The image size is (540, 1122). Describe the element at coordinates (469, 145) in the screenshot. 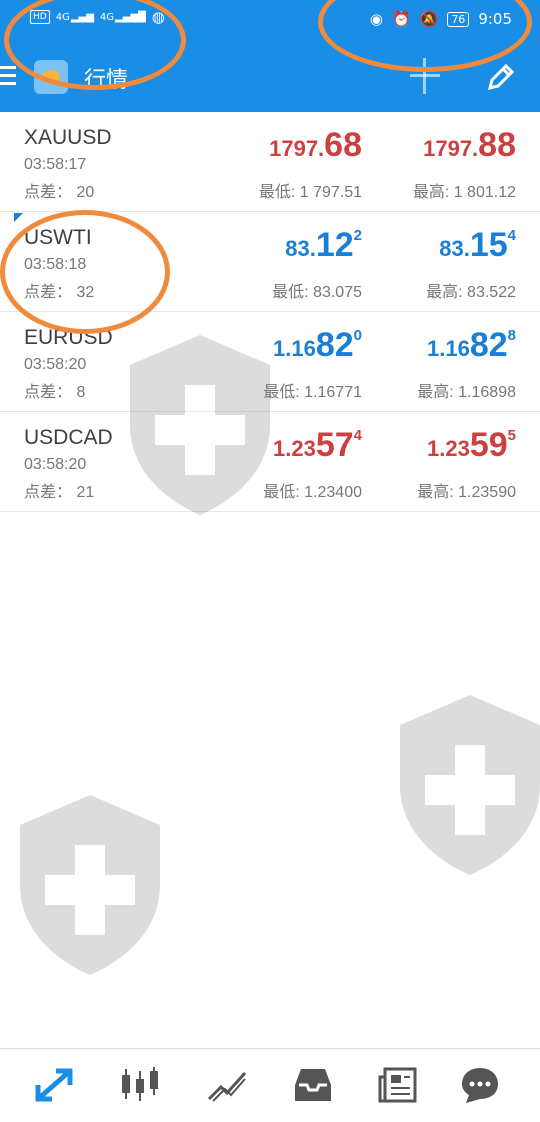

I see `ask-price: 1797.88` at that location.